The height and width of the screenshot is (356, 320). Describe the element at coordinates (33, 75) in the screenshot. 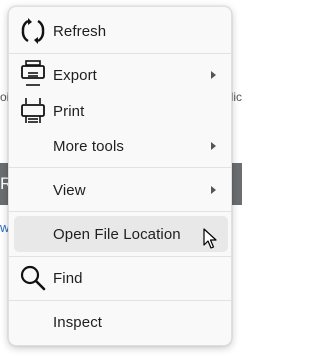

I see `export-icon` at that location.